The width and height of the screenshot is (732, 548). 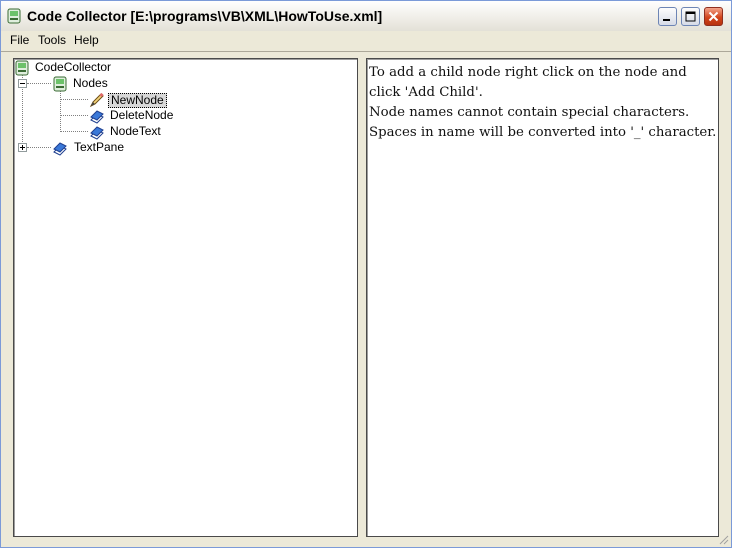 I want to click on menu-help: Help, so click(x=86, y=40).